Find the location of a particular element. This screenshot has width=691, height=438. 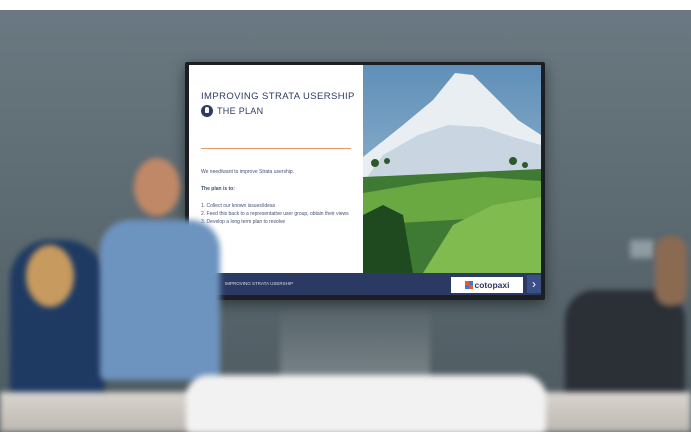

mountain-photo is located at coordinates (452, 169).